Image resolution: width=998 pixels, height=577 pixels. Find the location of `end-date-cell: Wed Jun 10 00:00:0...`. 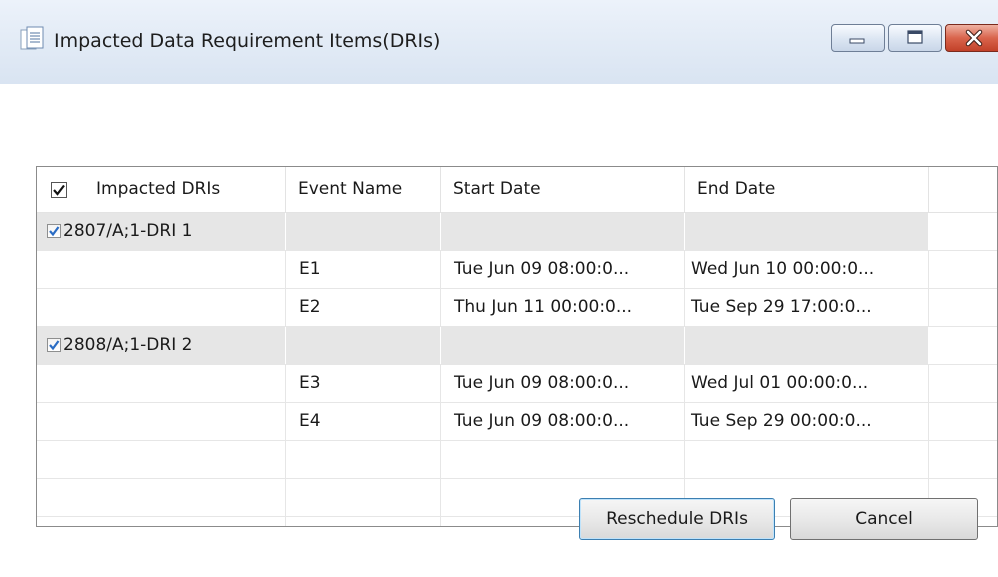

end-date-cell: Wed Jun 10 00:00:0... is located at coordinates (807, 269).